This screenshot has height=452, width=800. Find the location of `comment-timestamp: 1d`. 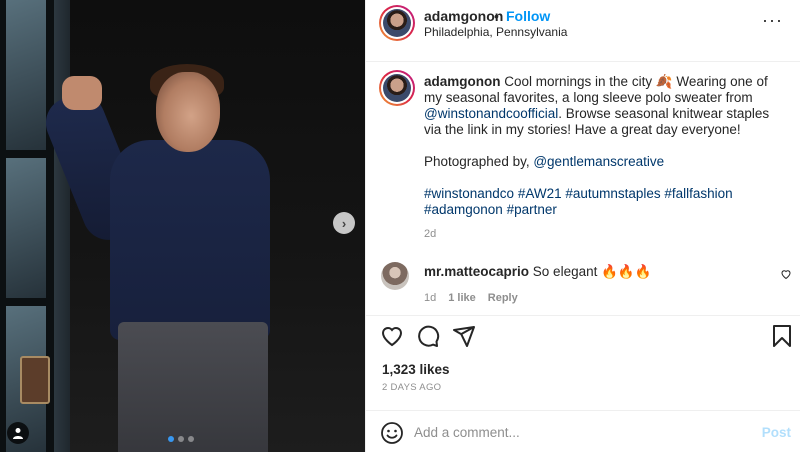

comment-timestamp: 1d is located at coordinates (430, 298).